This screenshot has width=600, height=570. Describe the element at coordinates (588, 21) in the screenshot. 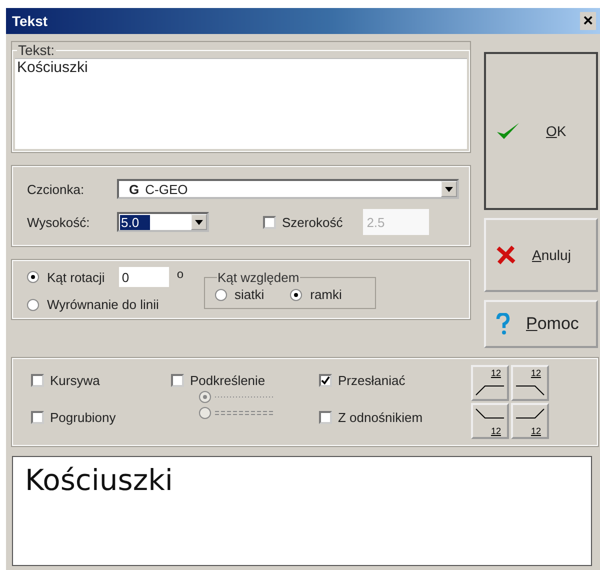

I see `close-button: ×` at that location.